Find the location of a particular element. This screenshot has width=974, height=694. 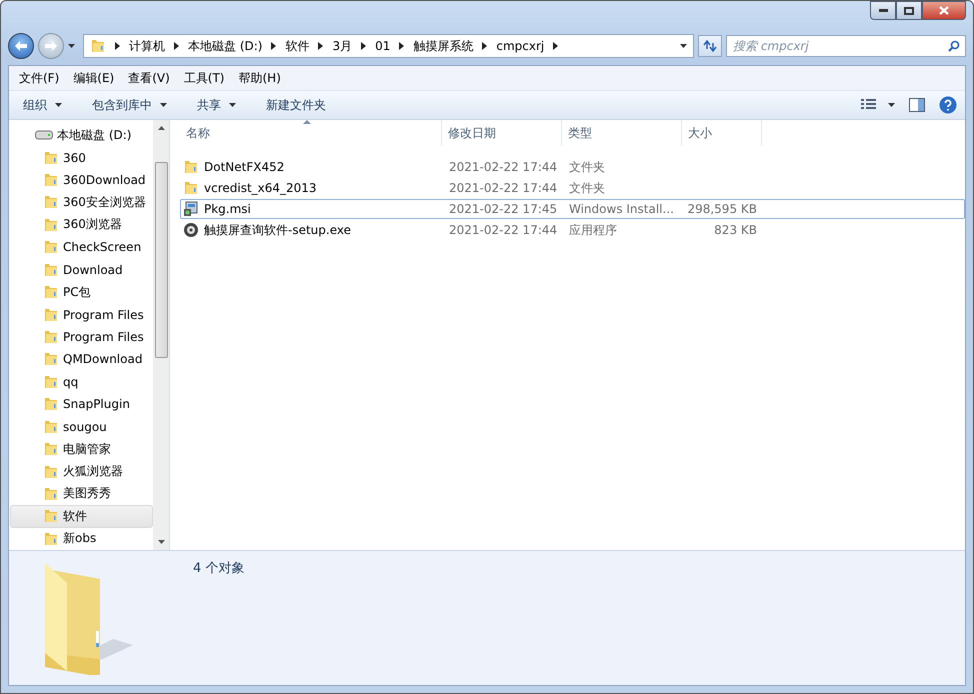

breadcrumb: 软件 is located at coordinates (297, 46).